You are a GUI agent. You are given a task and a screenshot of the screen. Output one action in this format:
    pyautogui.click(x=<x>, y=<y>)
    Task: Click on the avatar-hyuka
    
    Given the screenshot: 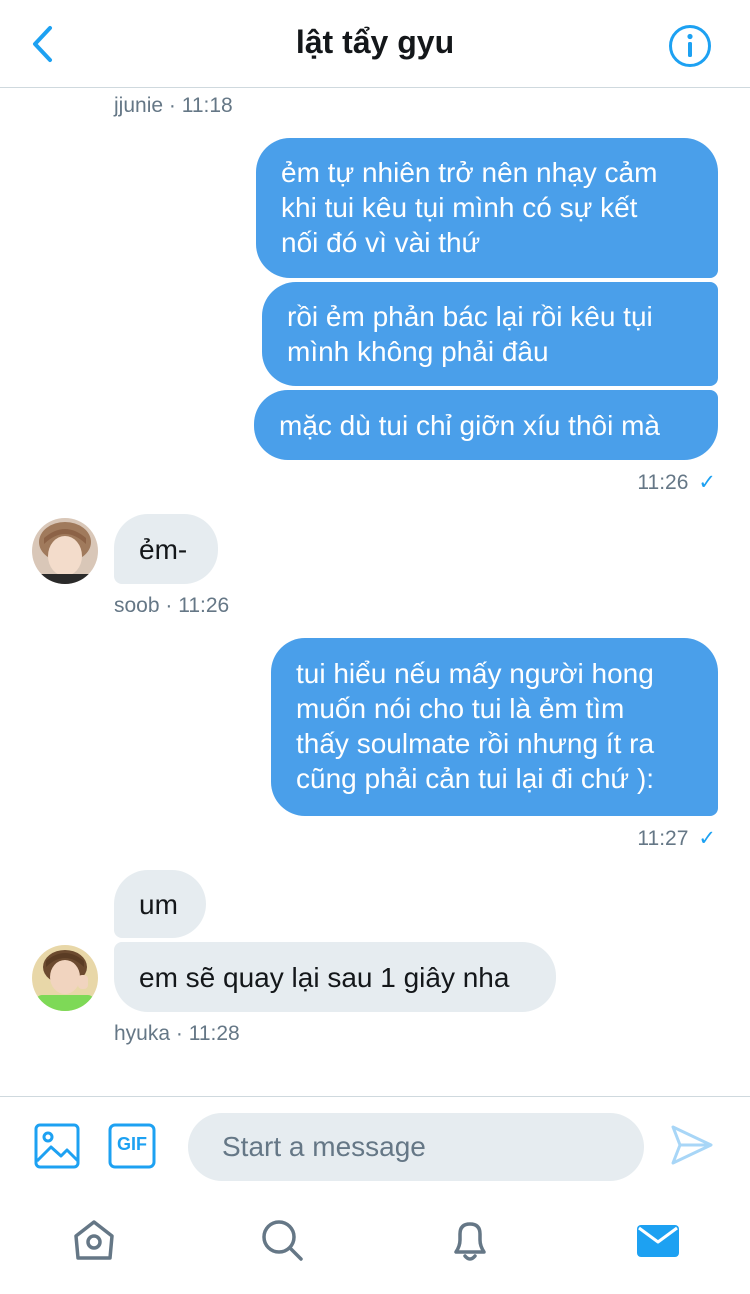 What is the action you would take?
    pyautogui.click(x=65, y=978)
    